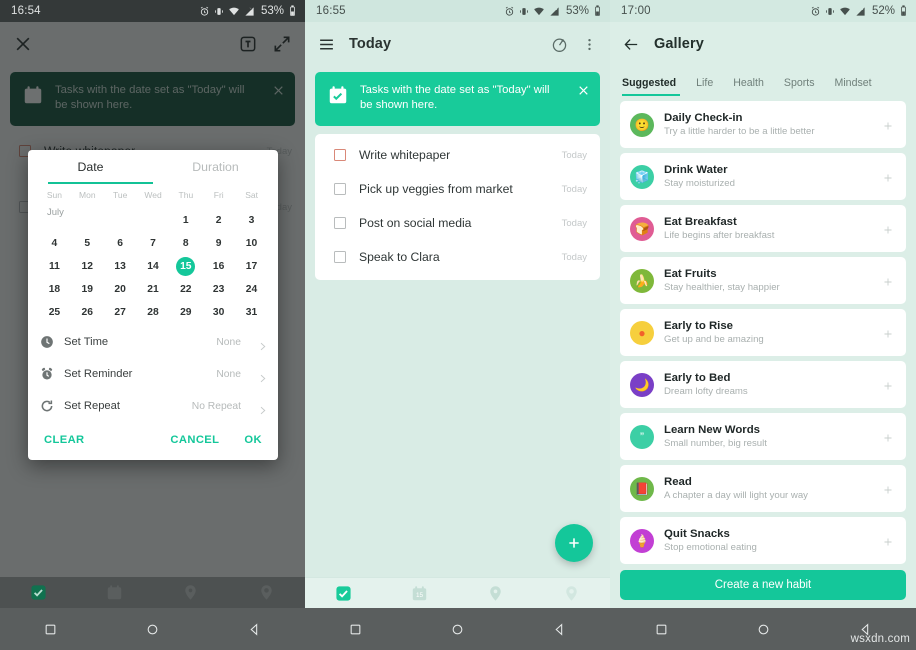  What do you see at coordinates (748, 86) in the screenshot?
I see `tab-health: Health` at bounding box center [748, 86].